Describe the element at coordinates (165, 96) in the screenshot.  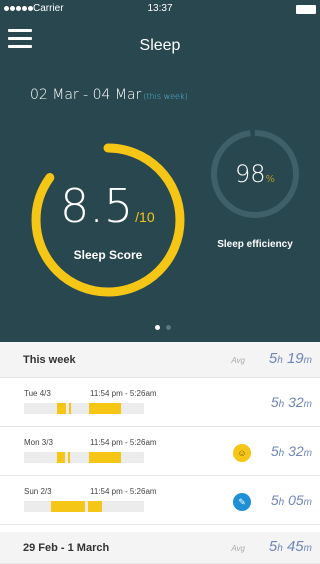
I see `range-tag: (this week)` at that location.